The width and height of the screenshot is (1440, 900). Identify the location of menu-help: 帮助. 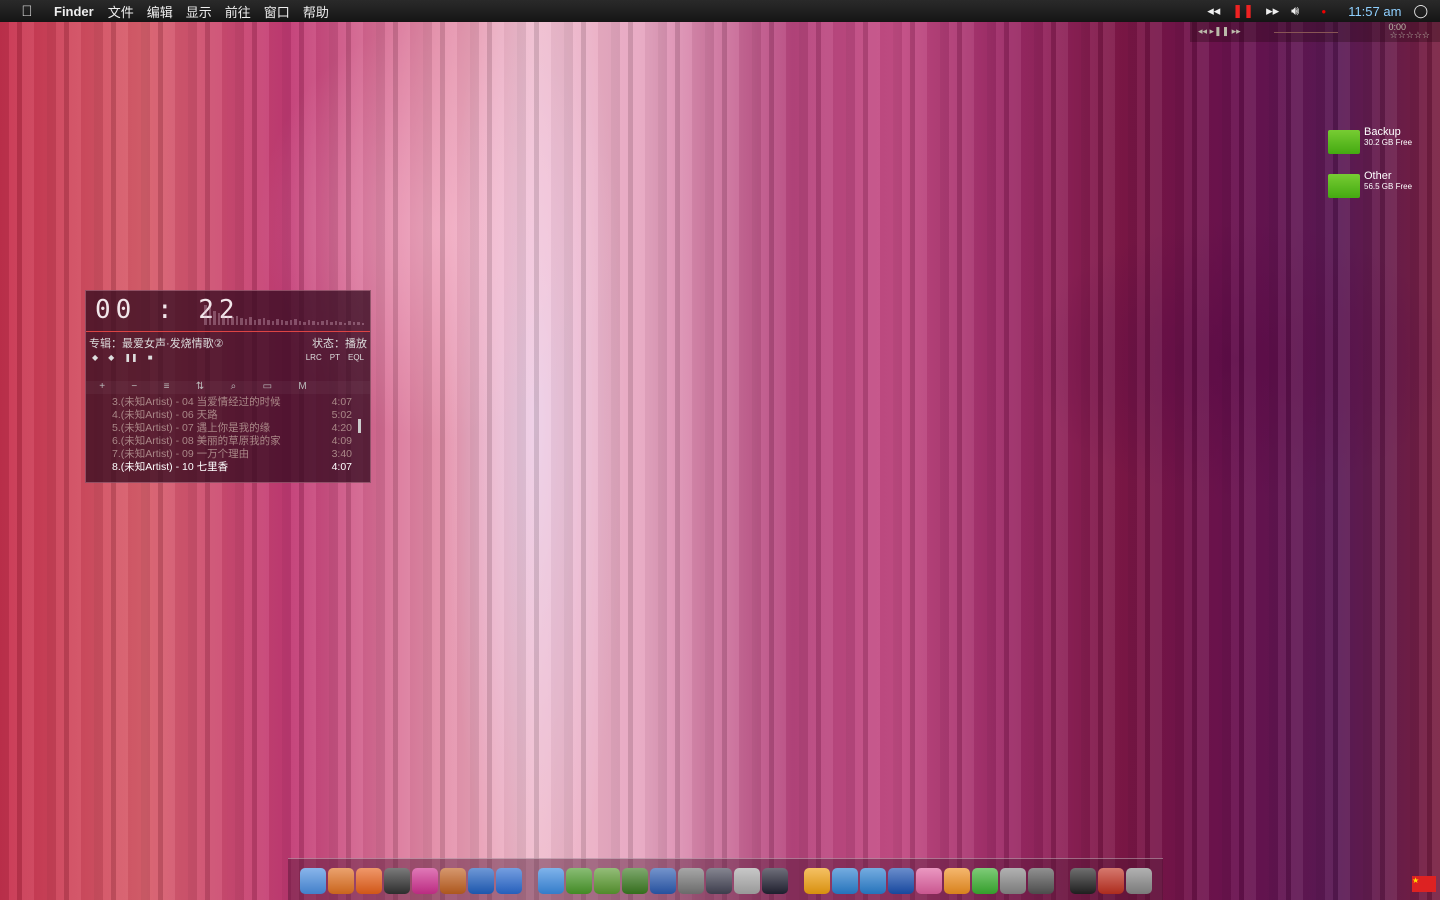
(316, 11).